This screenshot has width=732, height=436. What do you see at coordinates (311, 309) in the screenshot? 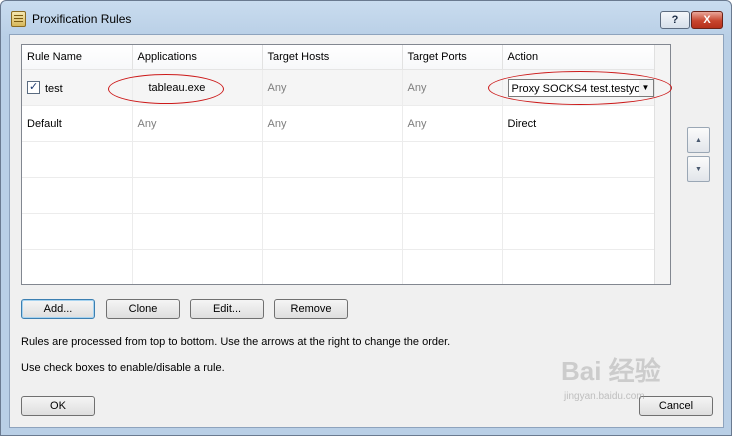
I see `remove-button: Remove` at bounding box center [311, 309].